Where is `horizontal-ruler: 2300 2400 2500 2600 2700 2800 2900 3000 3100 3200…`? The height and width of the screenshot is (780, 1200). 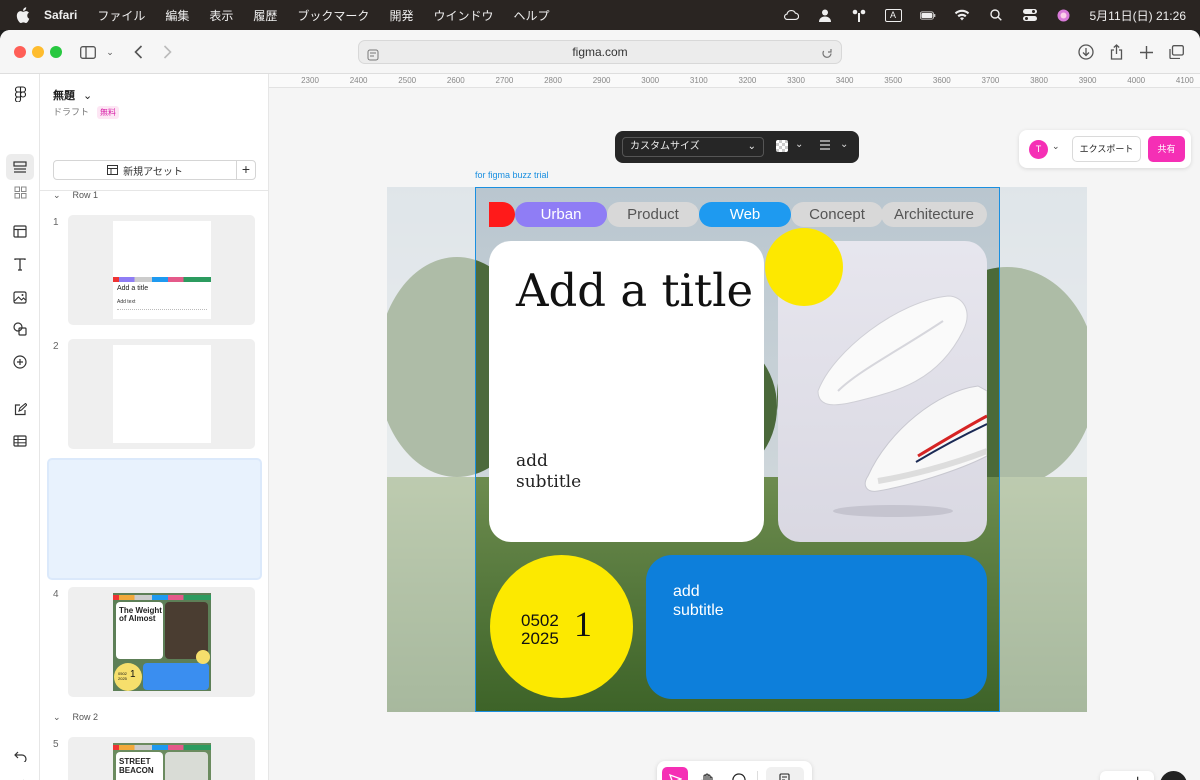 horizontal-ruler: 2300 2400 2500 2600 2700 2800 2900 3000 3100 3200… is located at coordinates (734, 81).